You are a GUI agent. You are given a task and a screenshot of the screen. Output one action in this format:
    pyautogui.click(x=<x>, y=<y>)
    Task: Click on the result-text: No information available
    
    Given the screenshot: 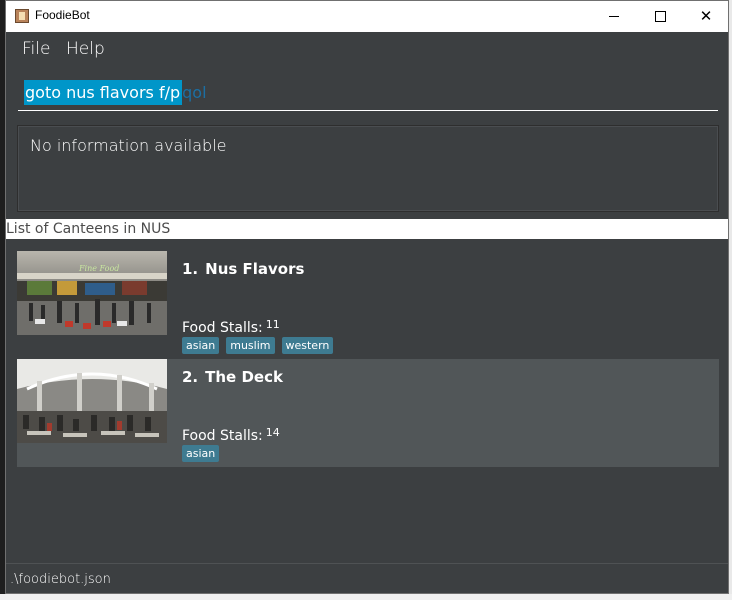 What is the action you would take?
    pyautogui.click(x=128, y=145)
    